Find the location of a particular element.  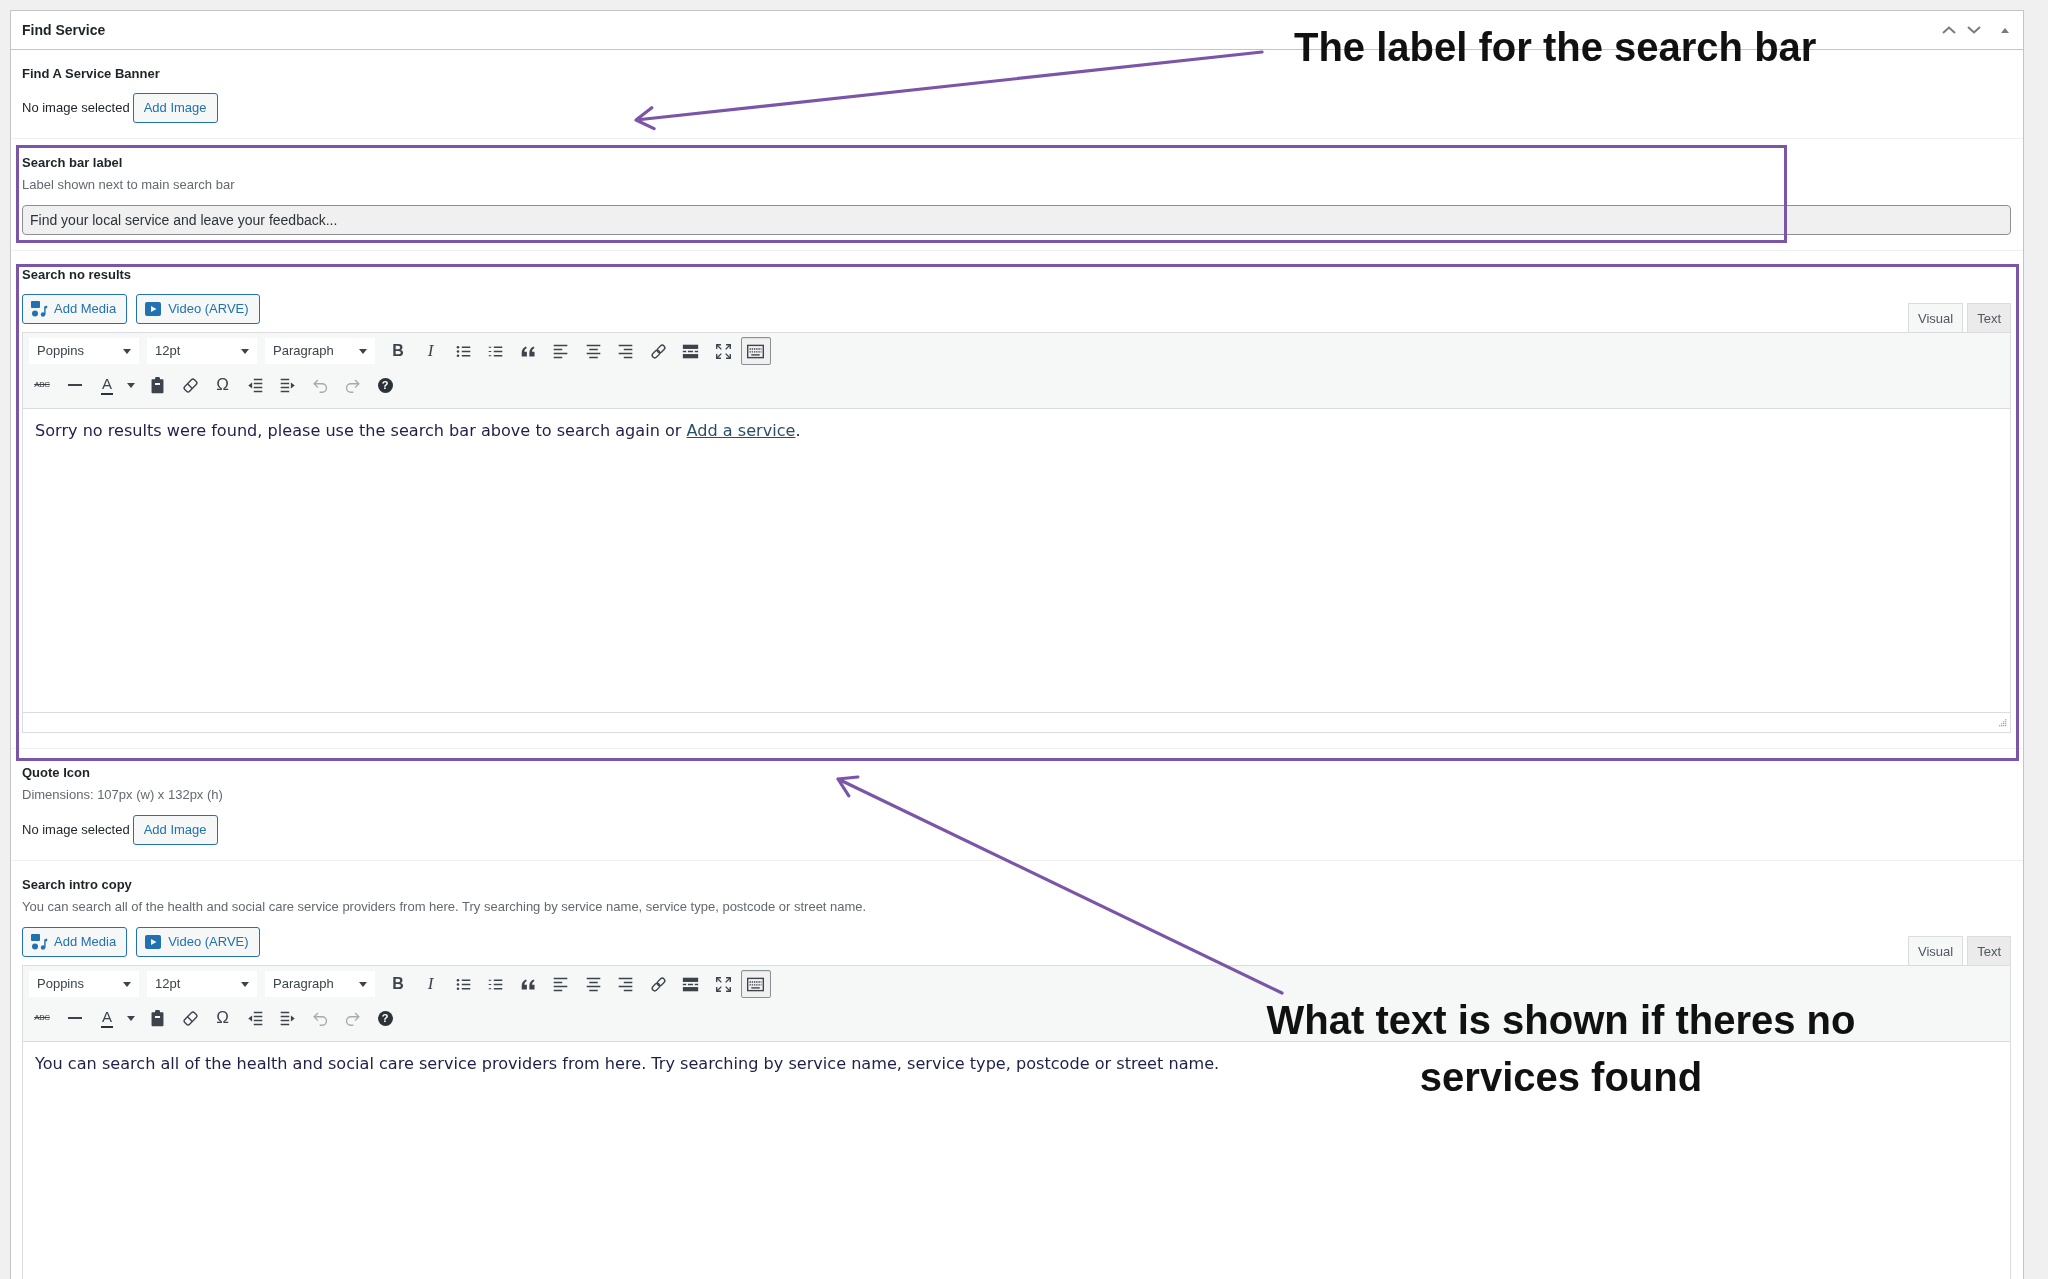

field-description: Label shown next to main search bar is located at coordinates (129, 185).